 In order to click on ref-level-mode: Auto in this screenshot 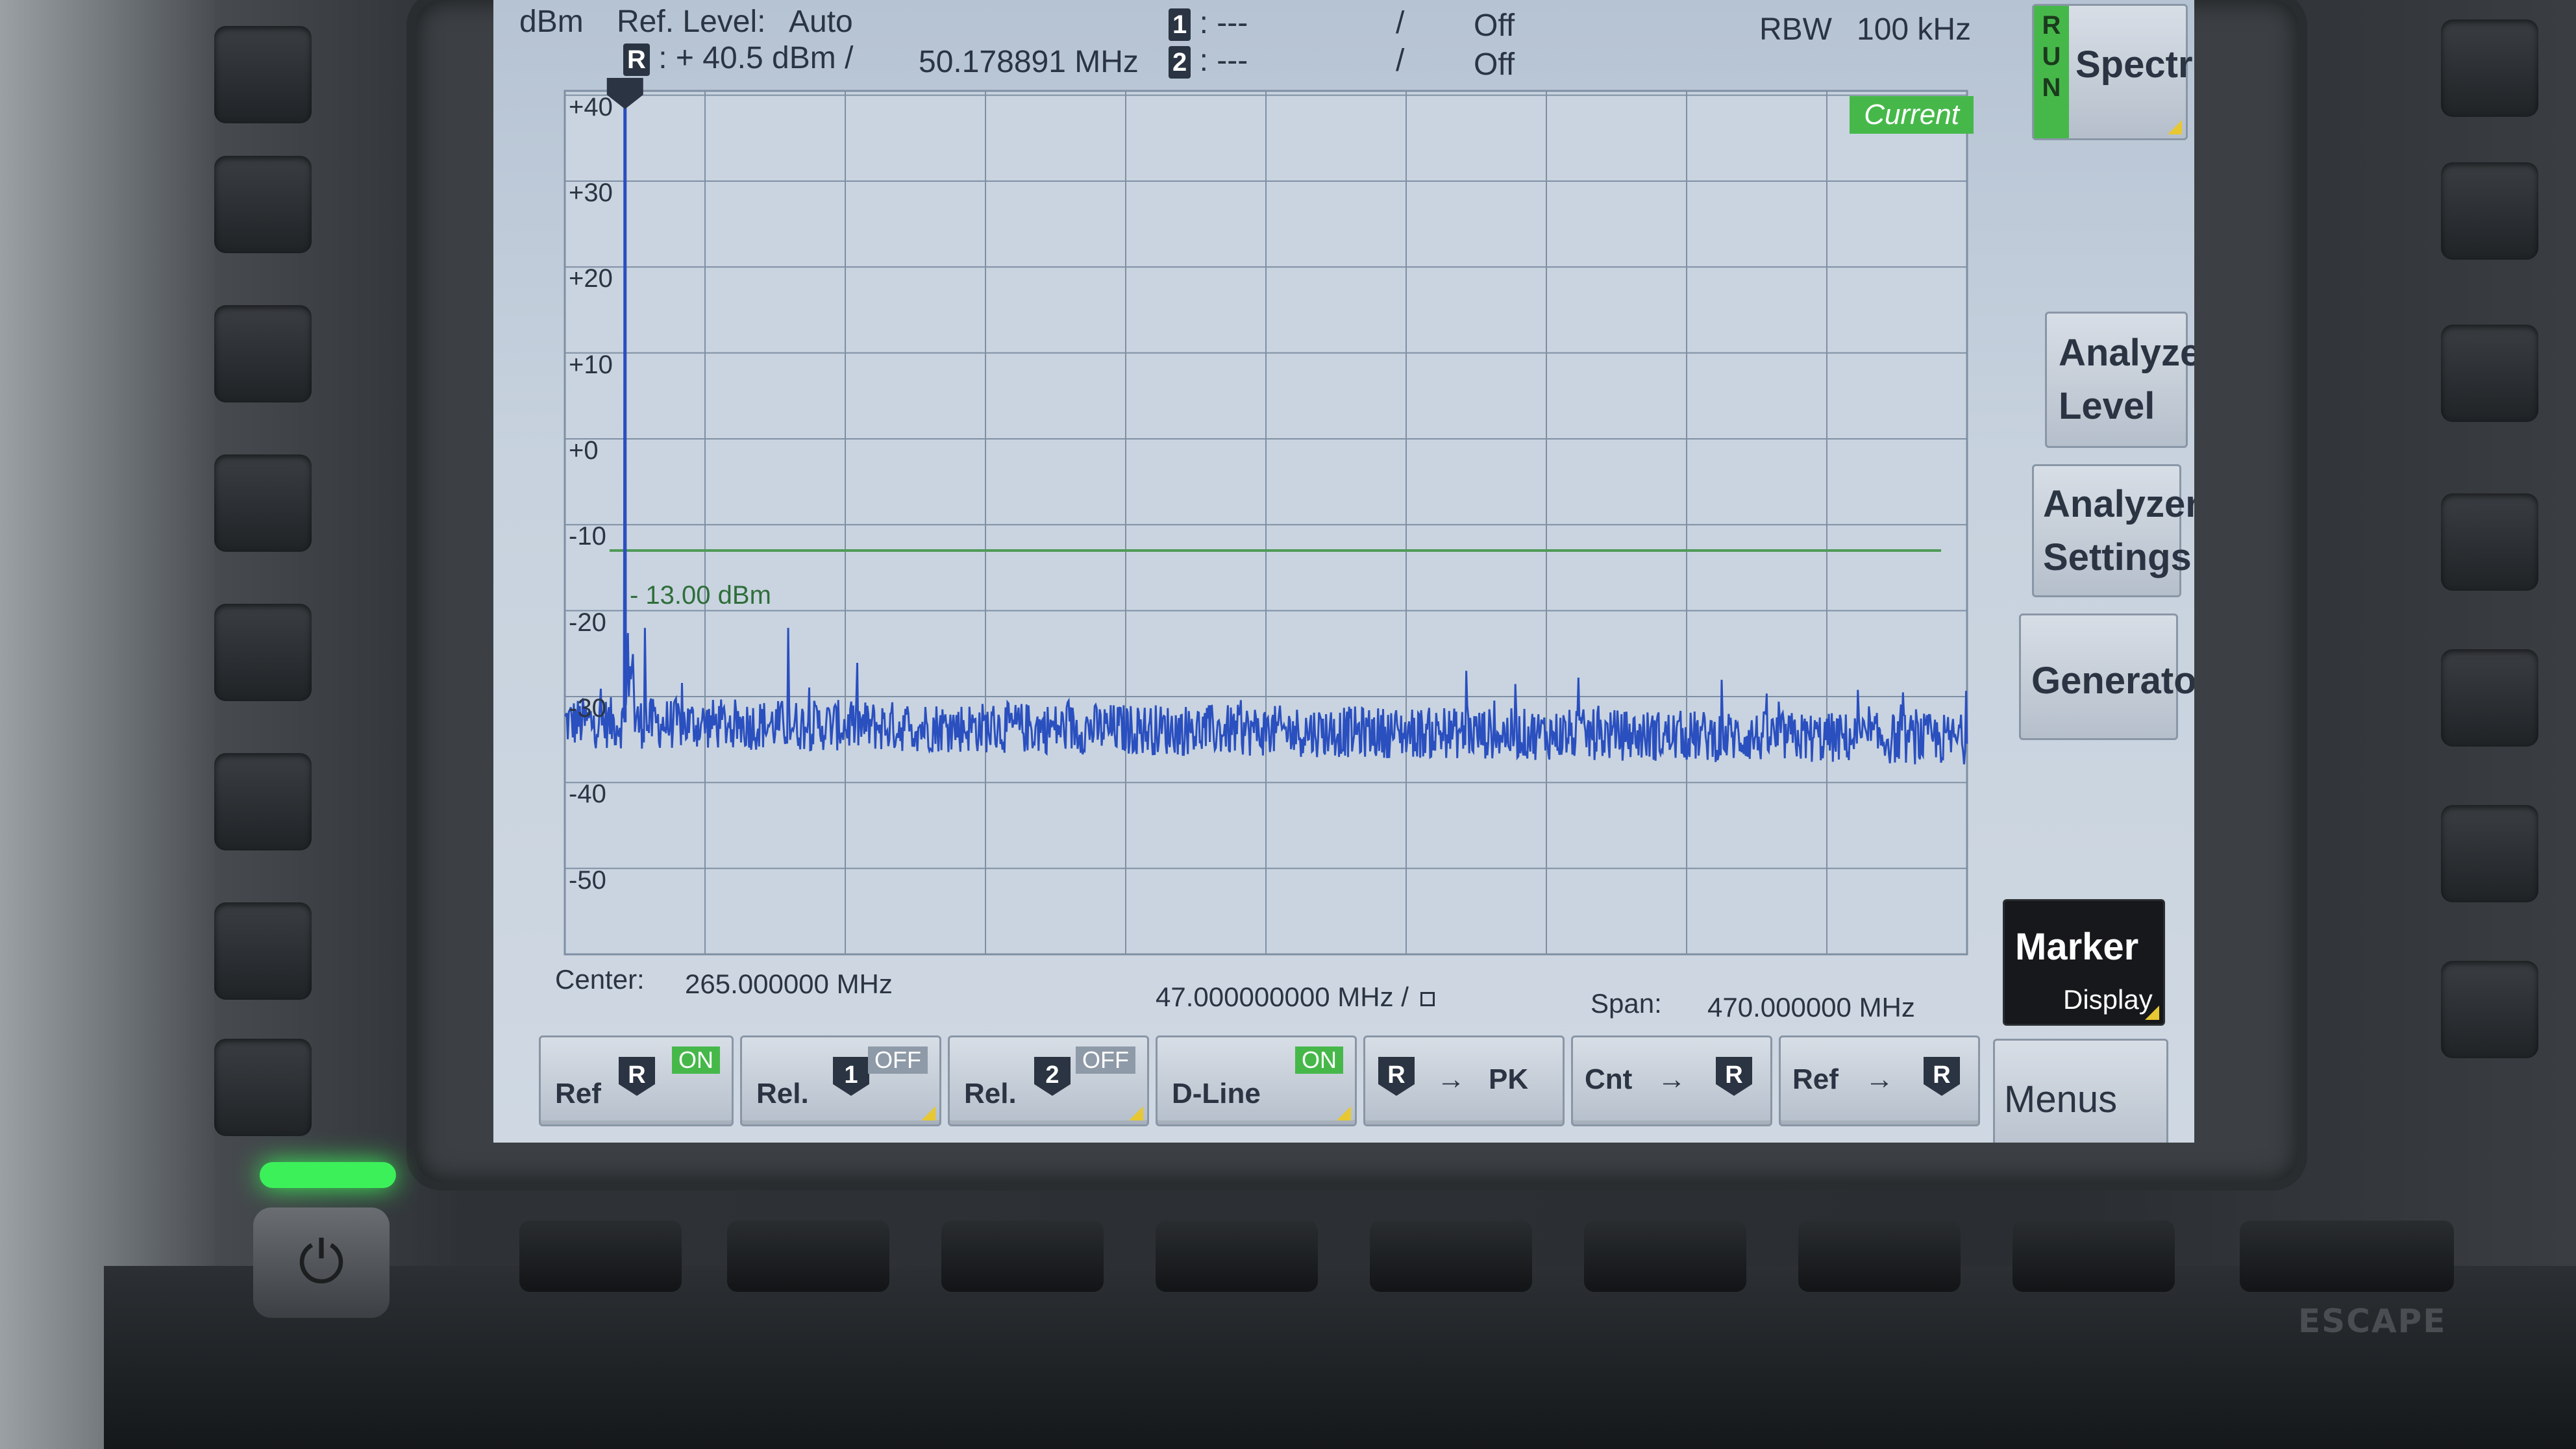, I will do `click(821, 22)`.